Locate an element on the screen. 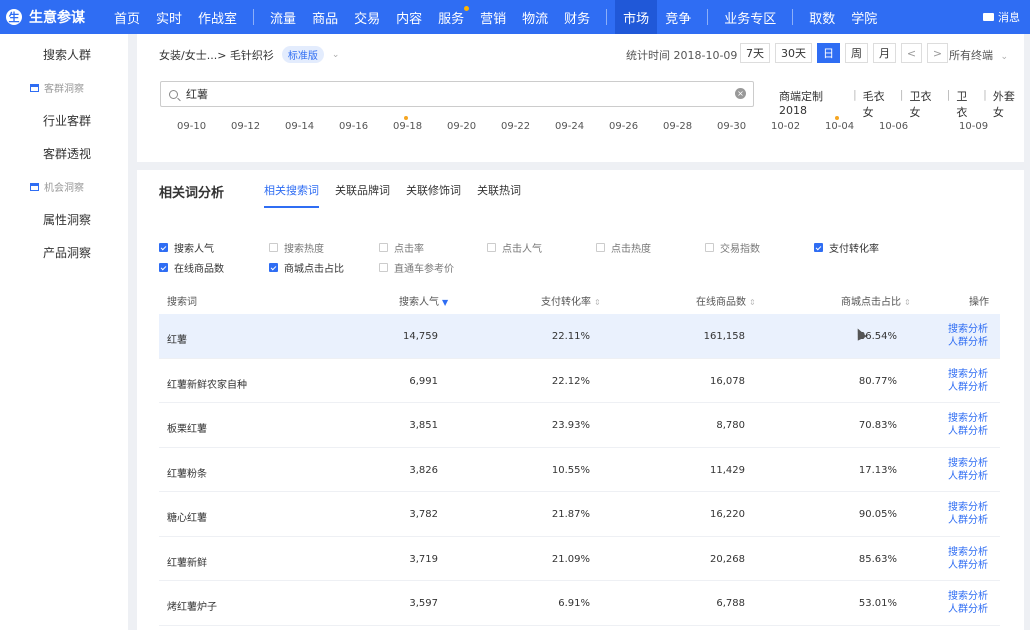  table-row: 红薯 14,759 22.11% 161,158 86.54% 搜索分析 人群分析 is located at coordinates (579, 336).